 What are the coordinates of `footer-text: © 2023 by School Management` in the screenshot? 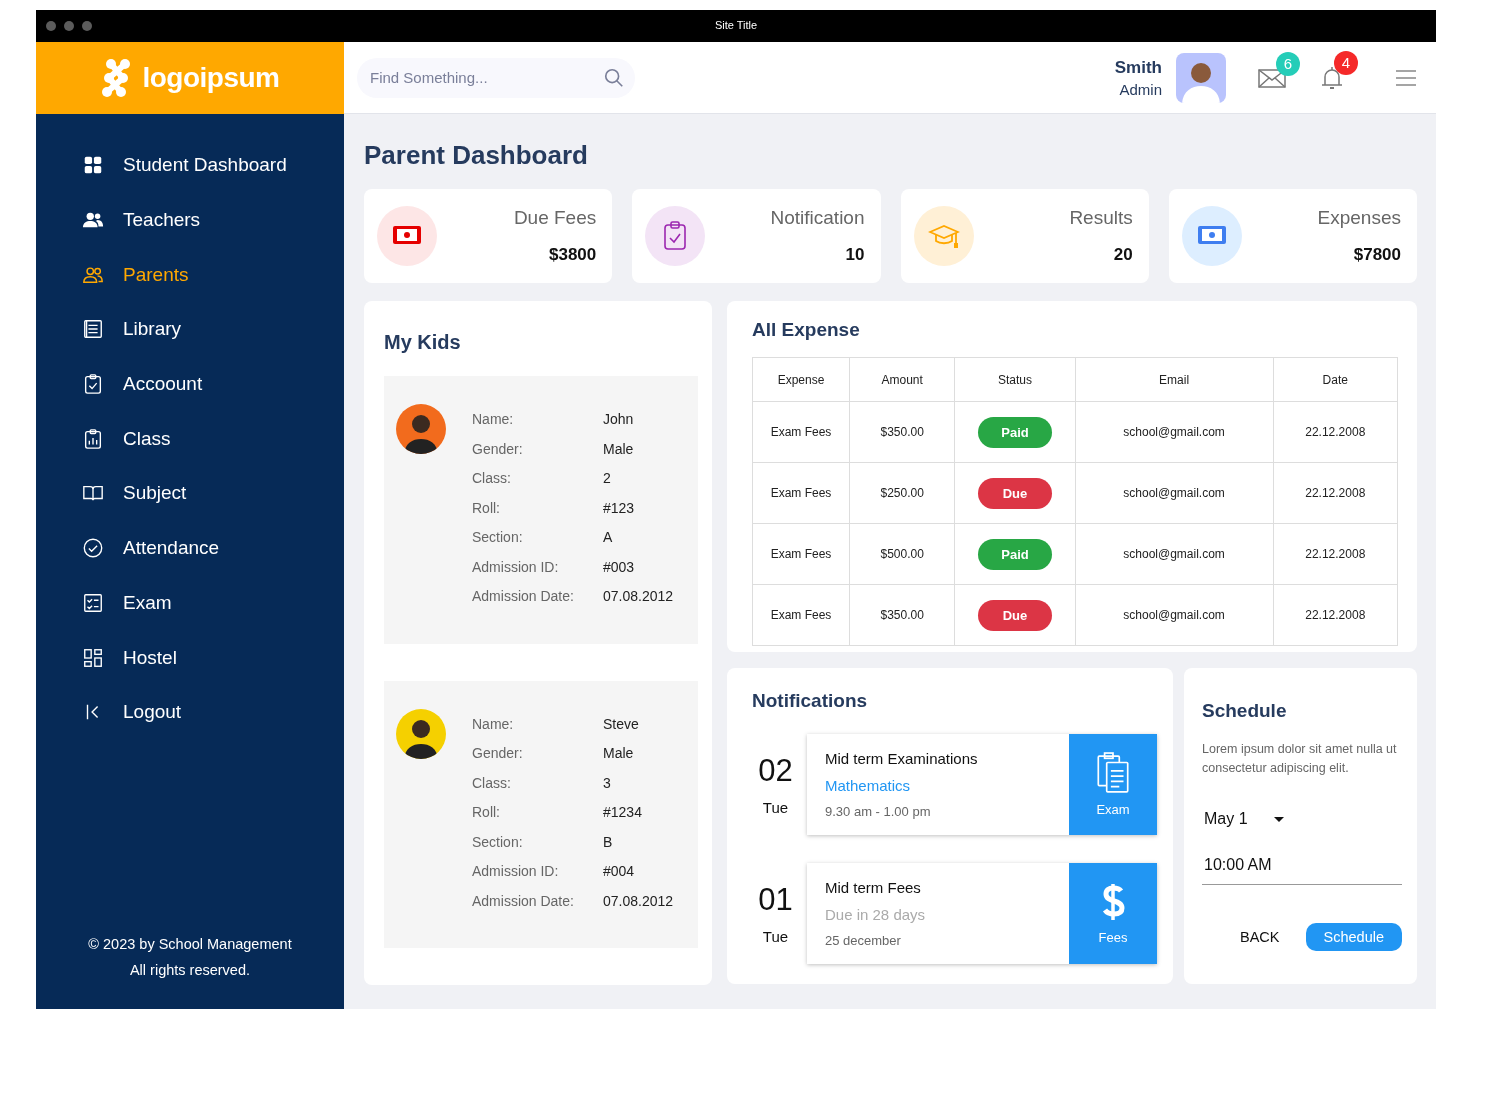 It's located at (190, 944).